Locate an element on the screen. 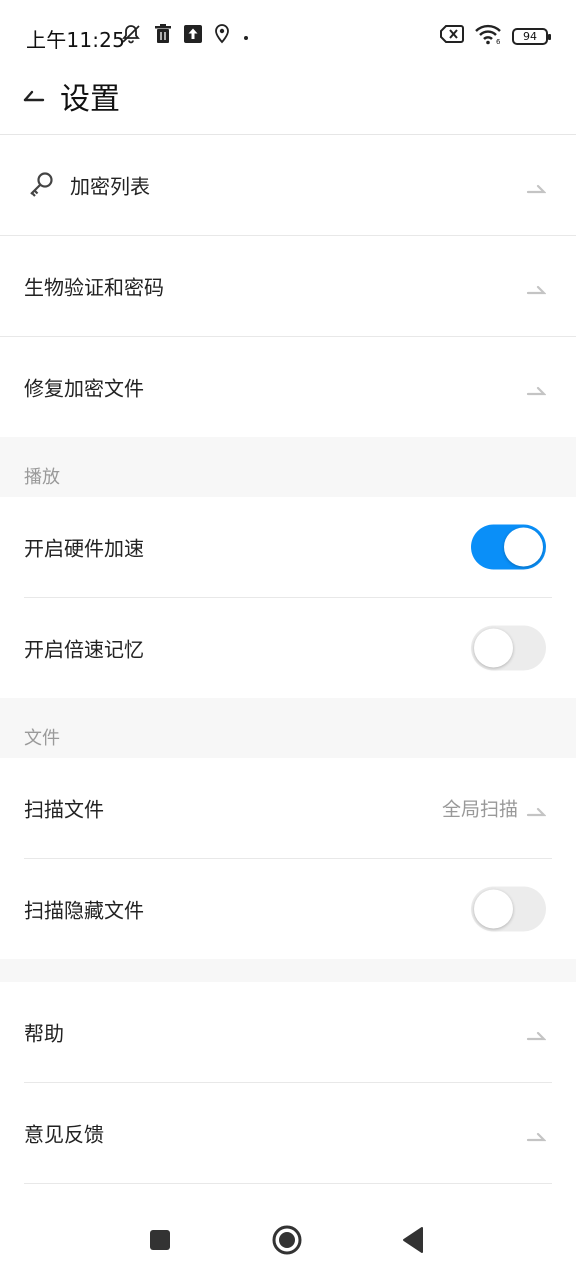 The height and width of the screenshot is (1280, 576). svg-text: 6 is located at coordinates (498, 41).